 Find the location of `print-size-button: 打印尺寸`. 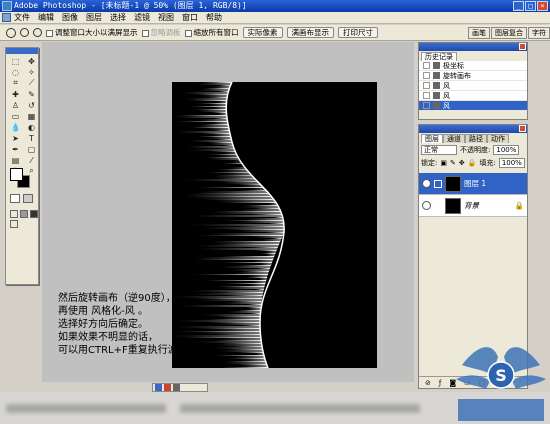

print-size-button: 打印尺寸 is located at coordinates (358, 32).